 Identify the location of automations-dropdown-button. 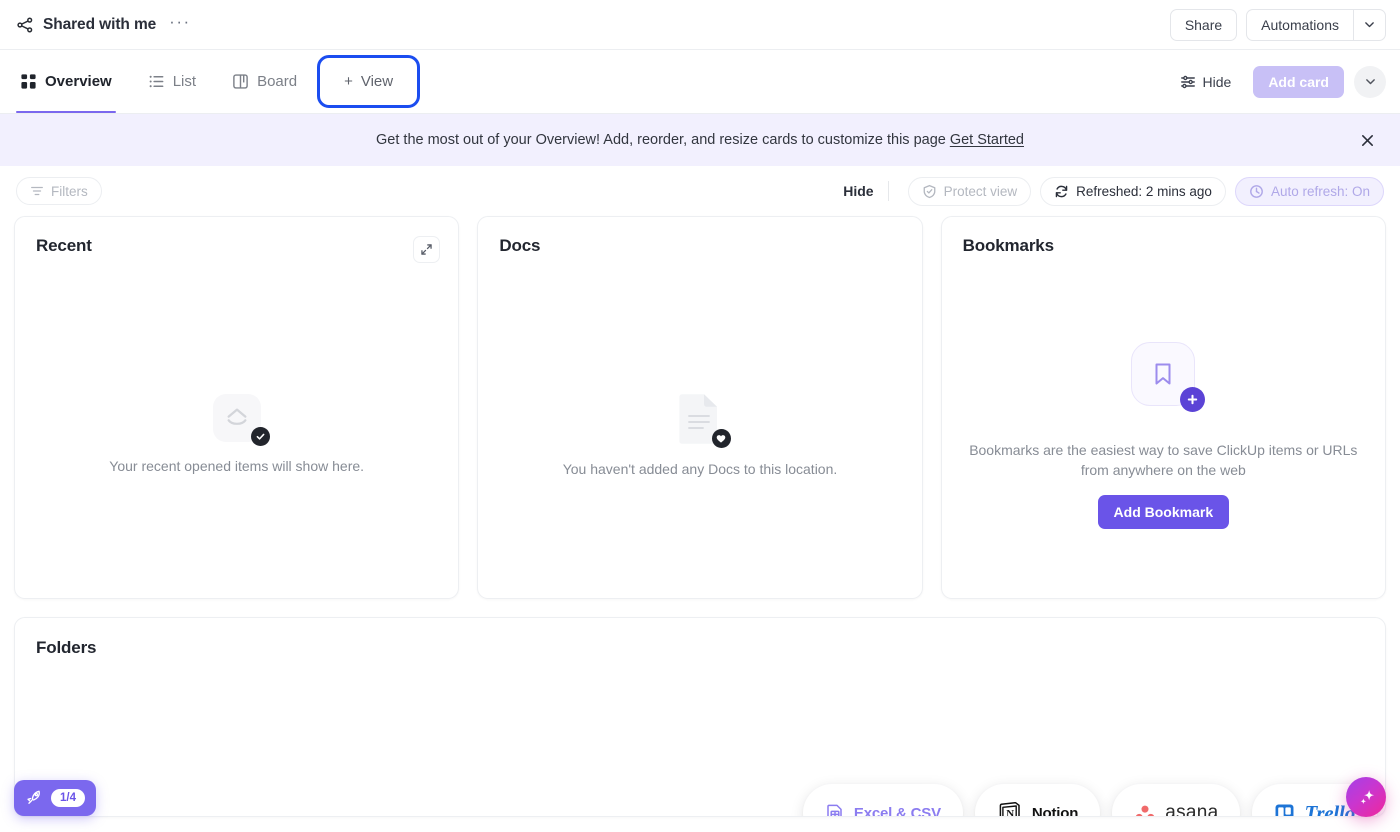
(1369, 24).